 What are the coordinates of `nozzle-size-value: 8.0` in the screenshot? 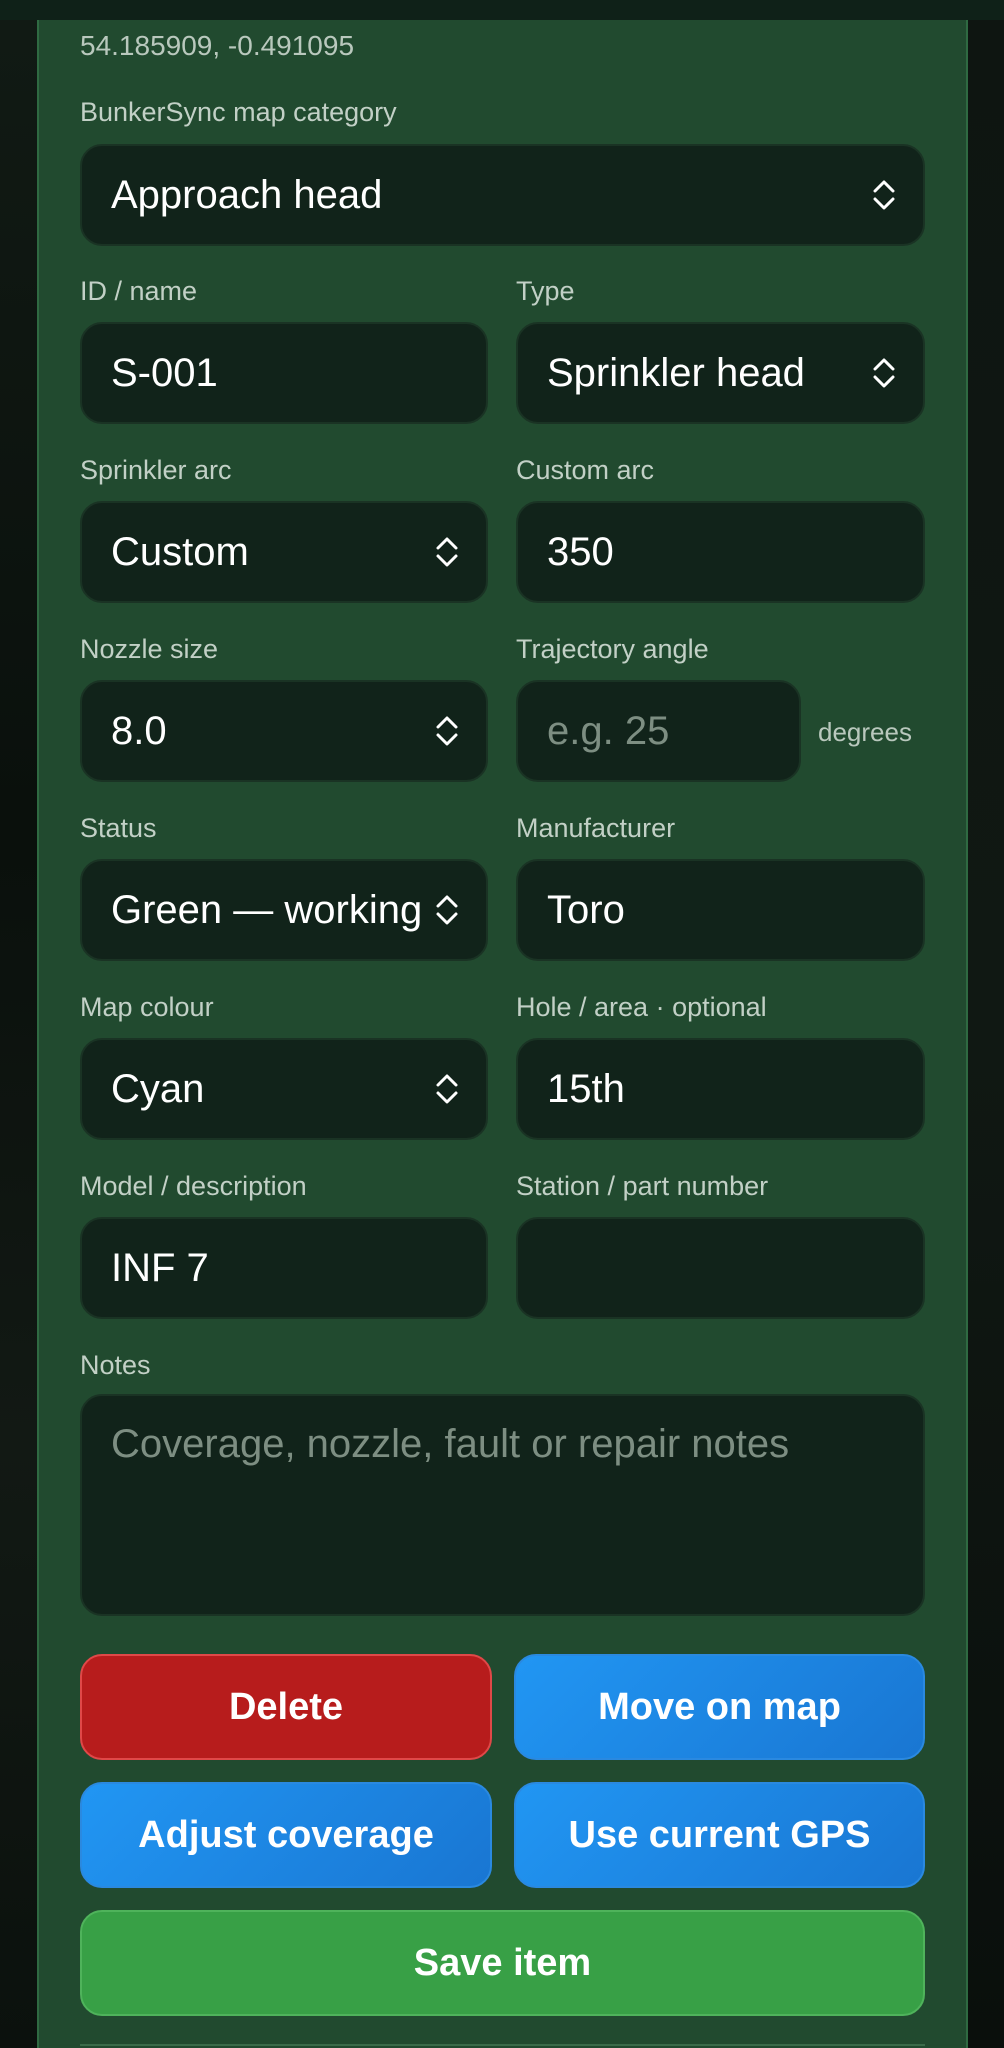 It's located at (139, 730).